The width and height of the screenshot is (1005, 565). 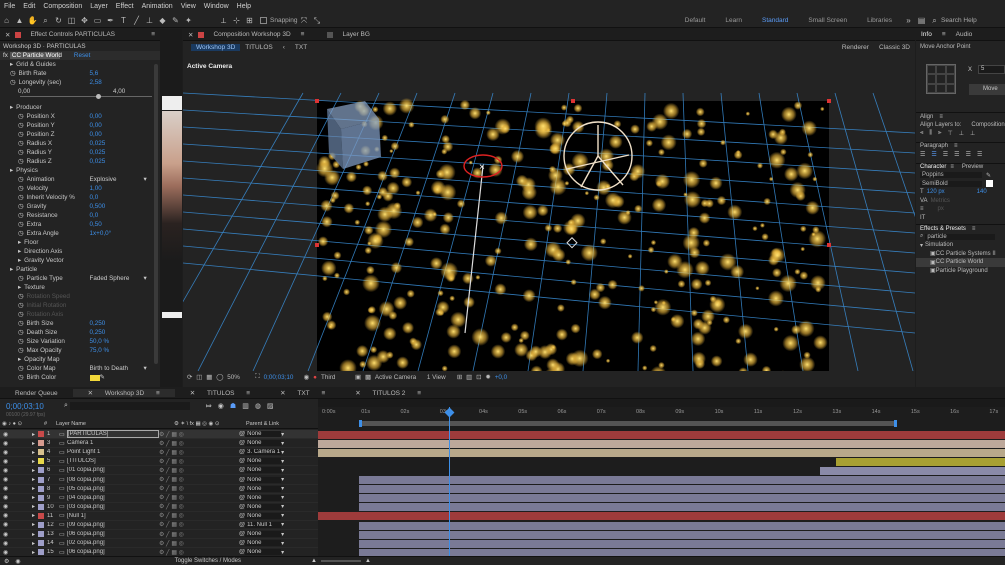 I want to click on fx-param-row: ◷ Max Opacity 75,0 %, so click(x=80, y=350).